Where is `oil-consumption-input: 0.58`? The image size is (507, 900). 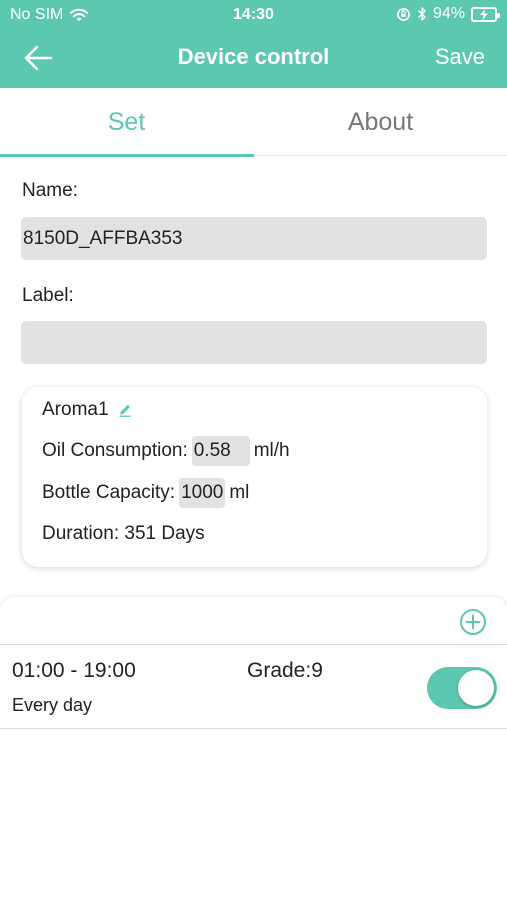 oil-consumption-input: 0.58 is located at coordinates (220, 451).